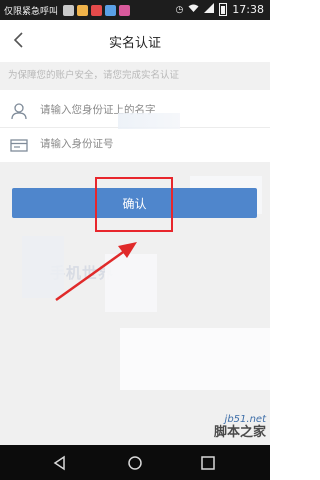 The image size is (320, 480). What do you see at coordinates (209, 9) in the screenshot?
I see `signal-icon` at bounding box center [209, 9].